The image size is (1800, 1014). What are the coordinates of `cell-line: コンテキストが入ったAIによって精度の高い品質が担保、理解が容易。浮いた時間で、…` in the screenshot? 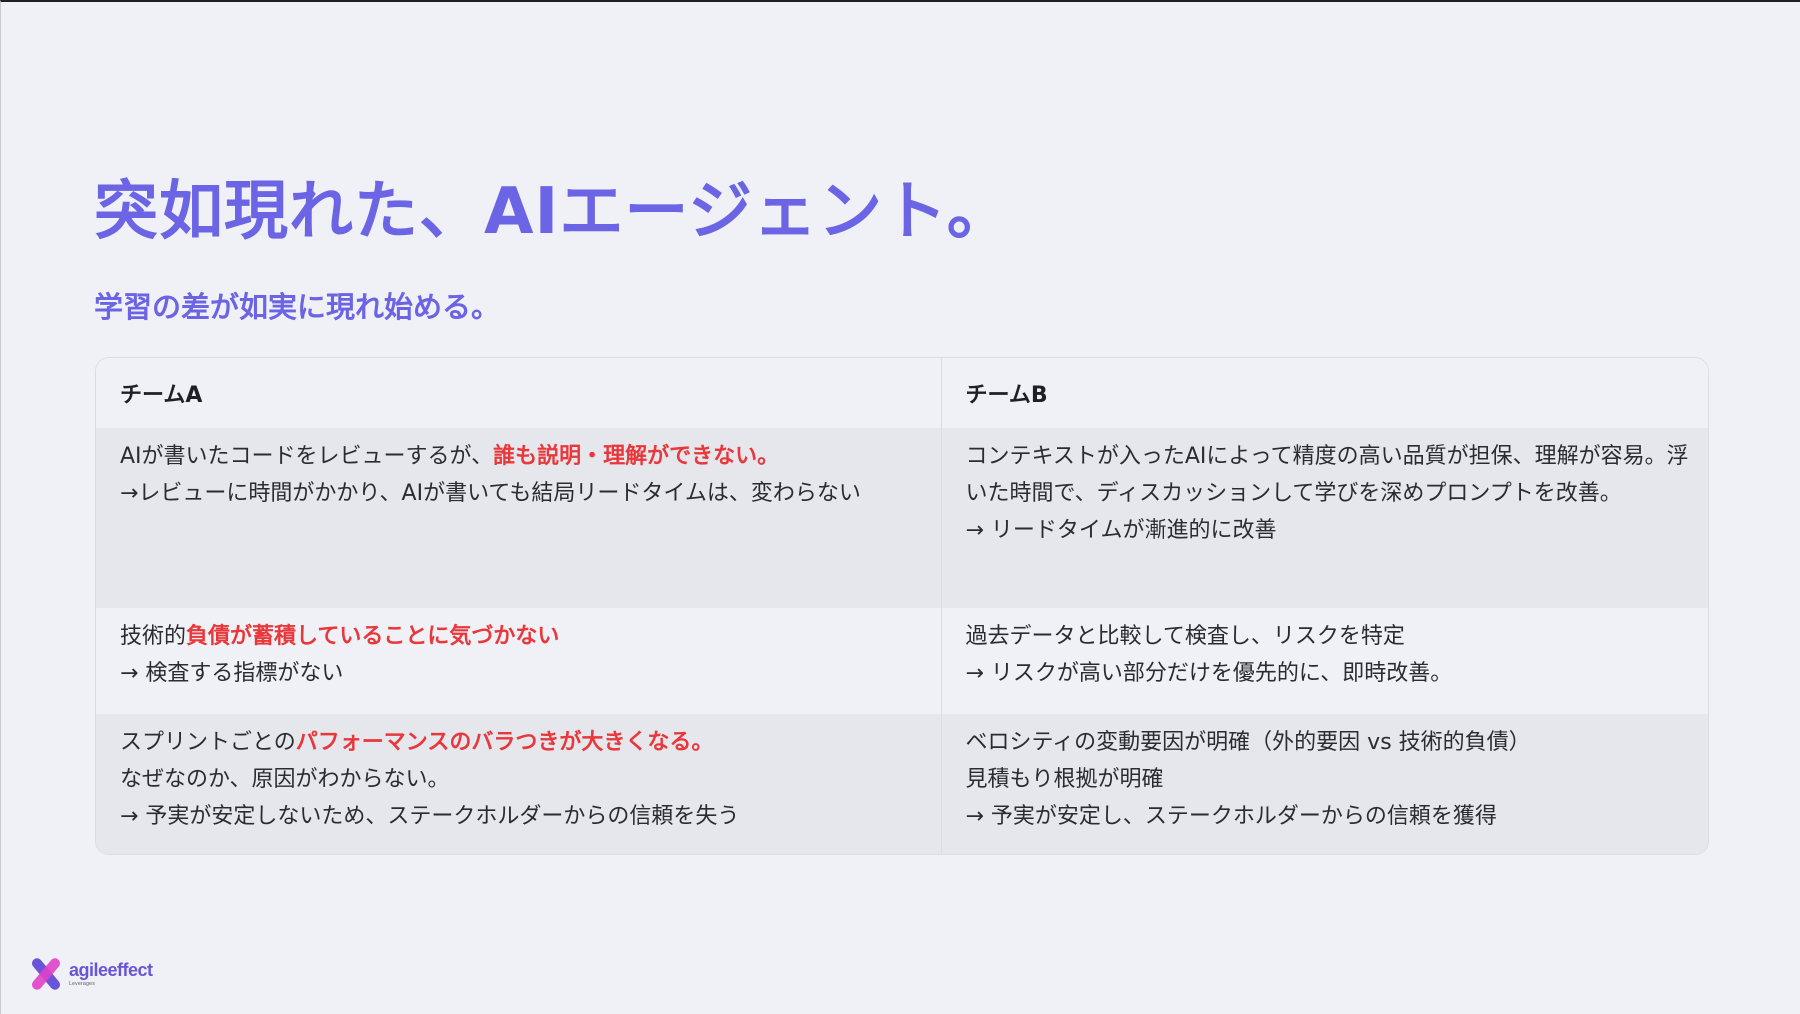 It's located at (1327, 475).